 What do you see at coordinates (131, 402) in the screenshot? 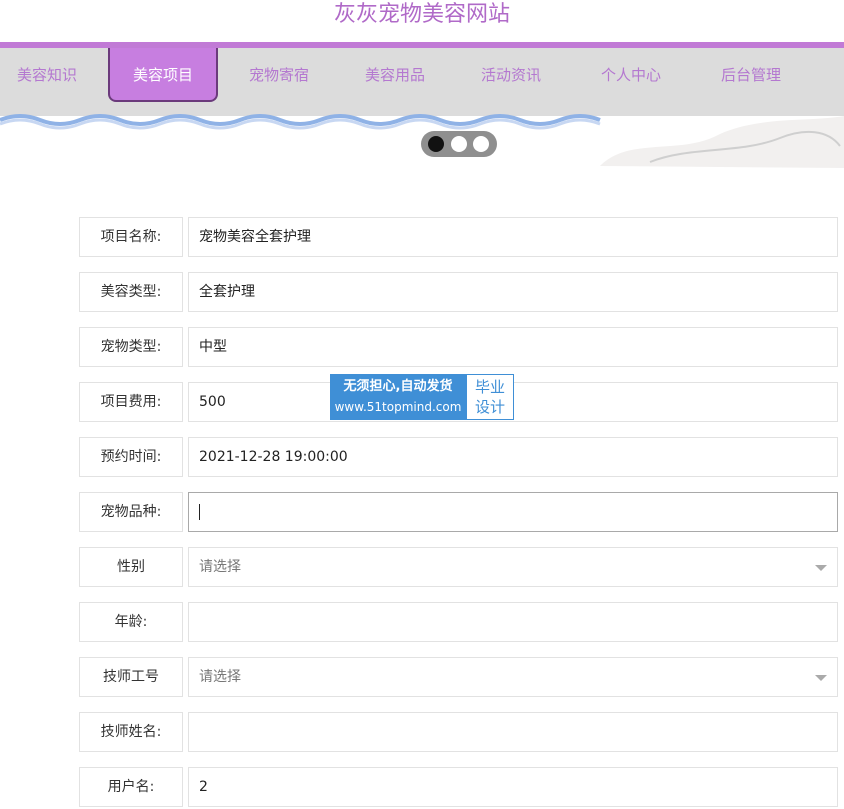
I see `project-fee-label: 项目费用:` at bounding box center [131, 402].